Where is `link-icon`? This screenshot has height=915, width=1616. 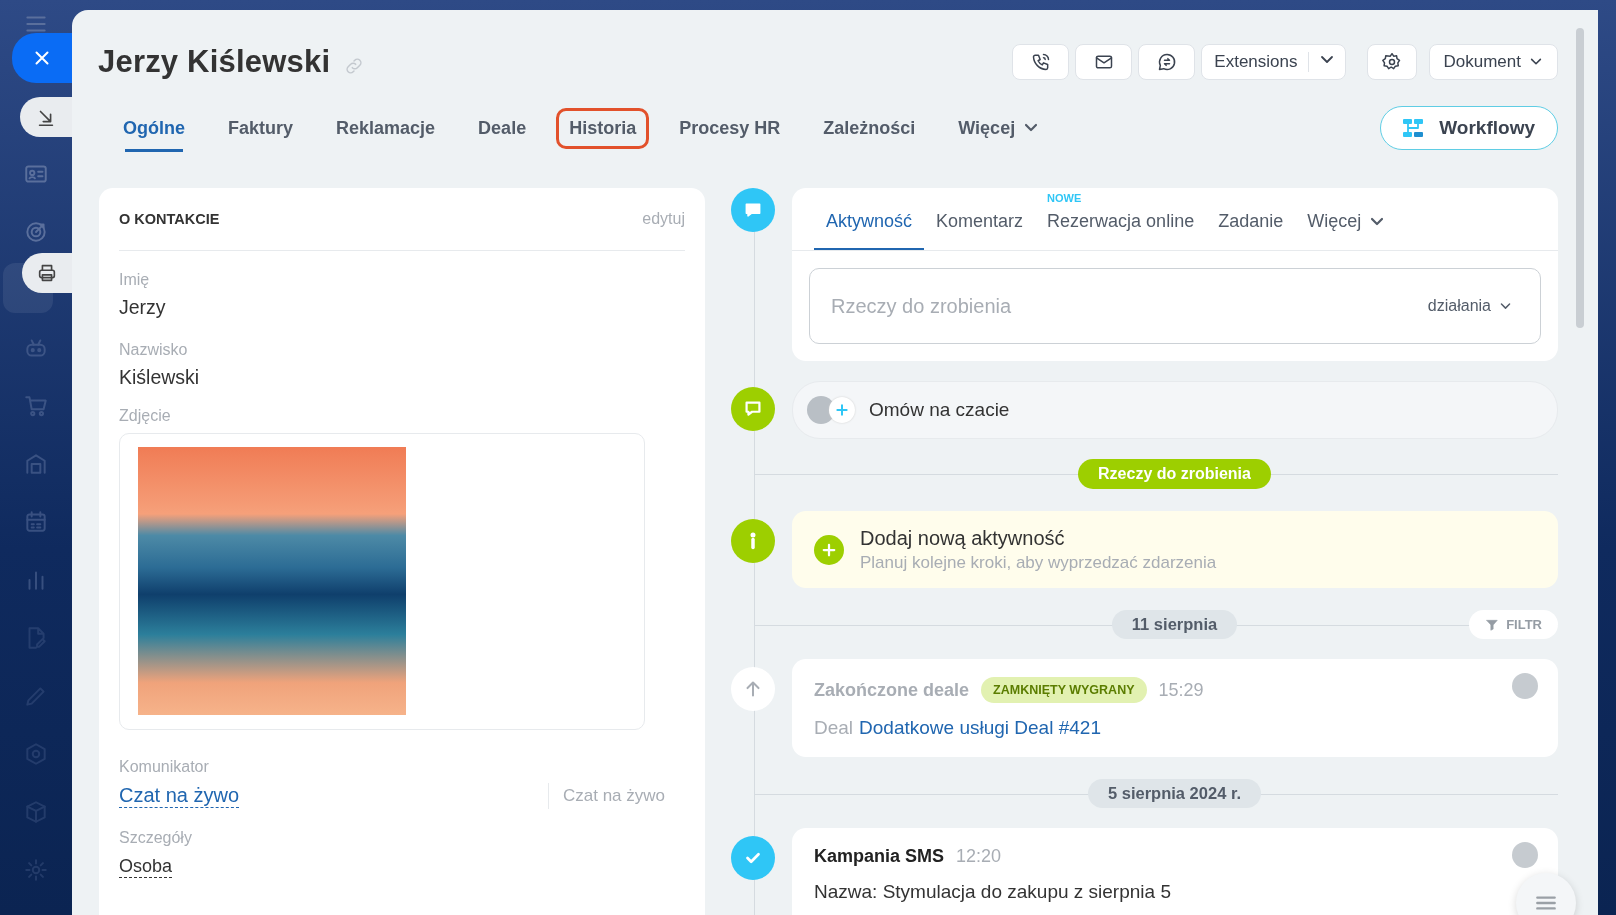
link-icon is located at coordinates (354, 66).